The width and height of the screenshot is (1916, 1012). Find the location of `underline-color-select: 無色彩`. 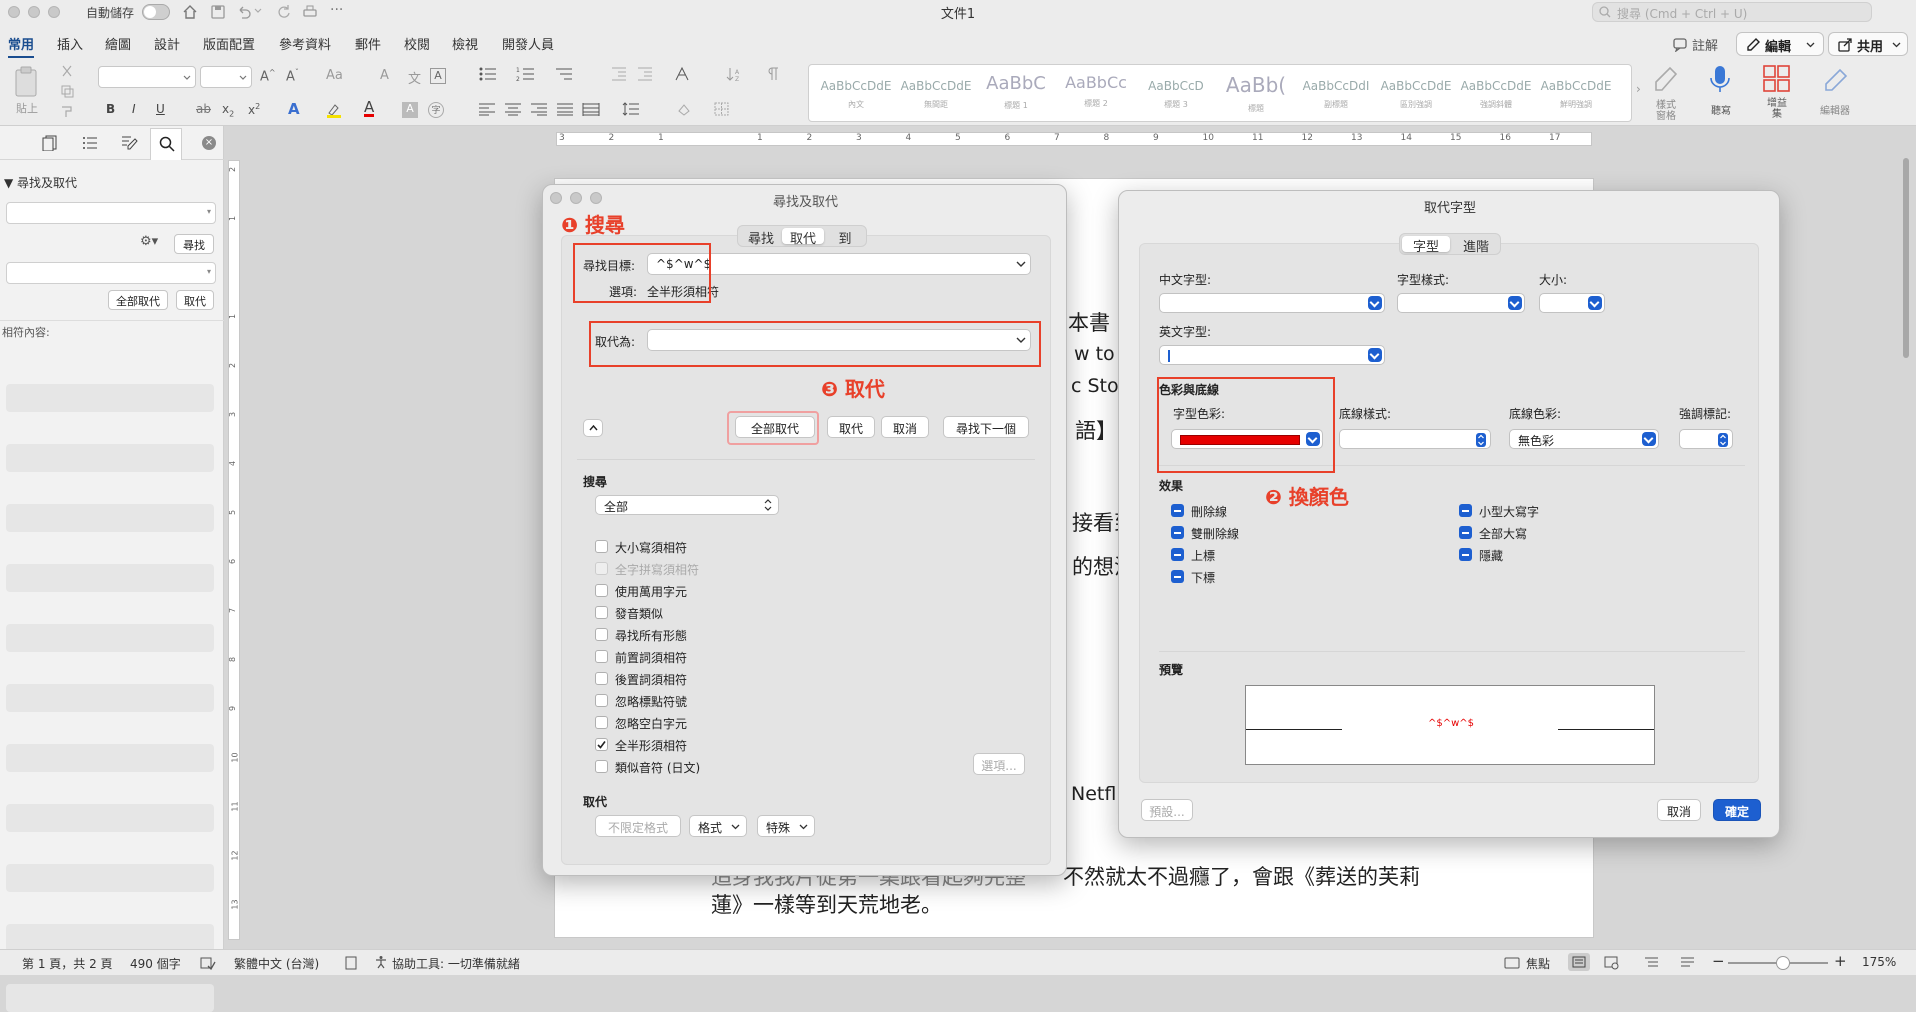

underline-color-select: 無色彩 is located at coordinates (1584, 439).